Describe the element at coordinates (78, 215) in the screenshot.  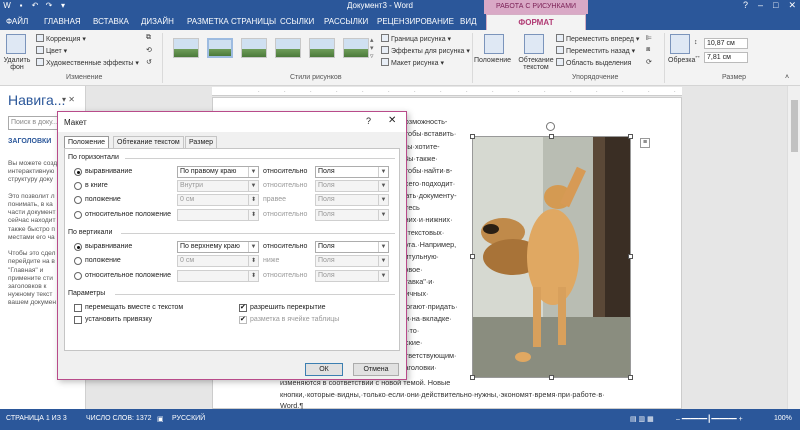
I see `h-relative-position-radio` at that location.